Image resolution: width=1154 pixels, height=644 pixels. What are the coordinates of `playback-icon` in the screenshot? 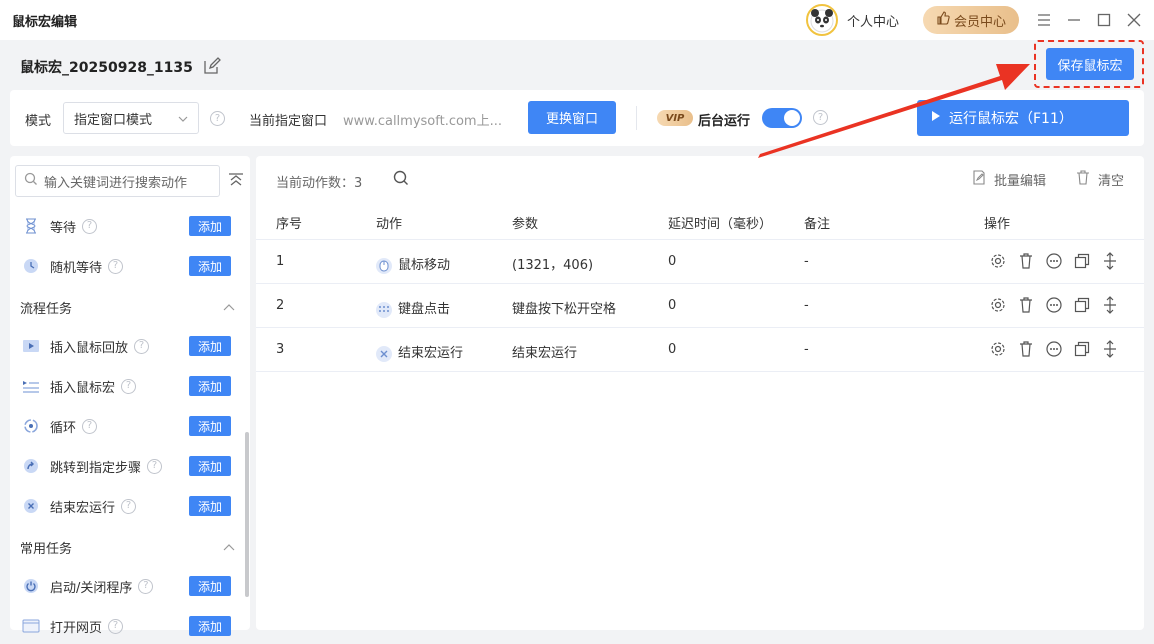 It's located at (31, 346).